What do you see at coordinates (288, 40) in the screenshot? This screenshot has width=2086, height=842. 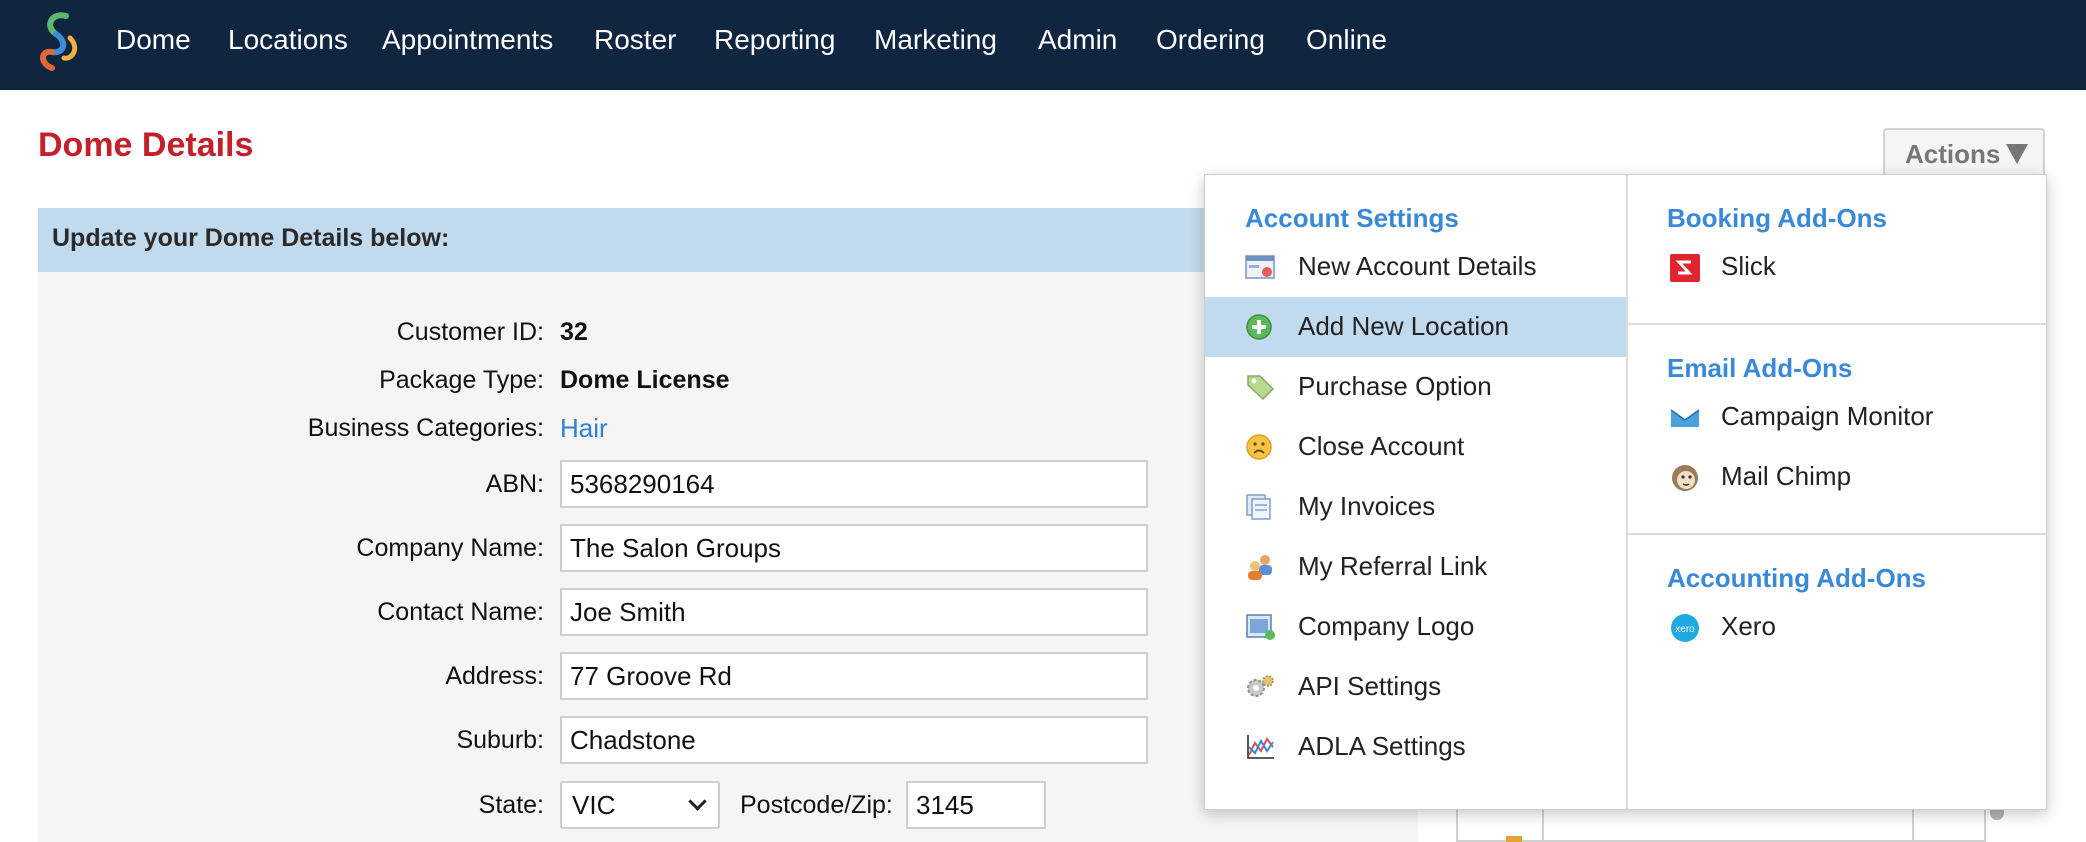 I see `nav-locations: Locations` at bounding box center [288, 40].